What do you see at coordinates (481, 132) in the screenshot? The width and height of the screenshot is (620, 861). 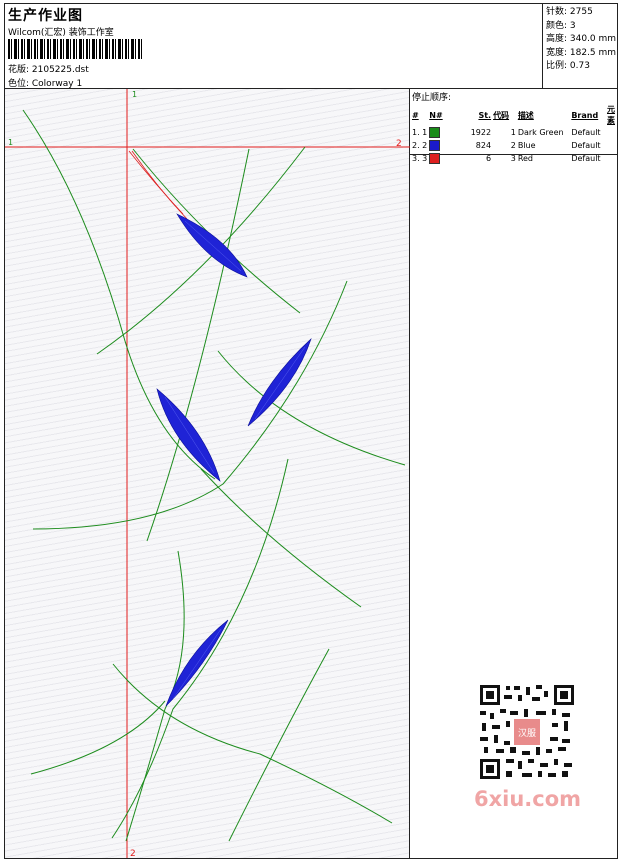 I see `stitch-count-cell: 1922` at bounding box center [481, 132].